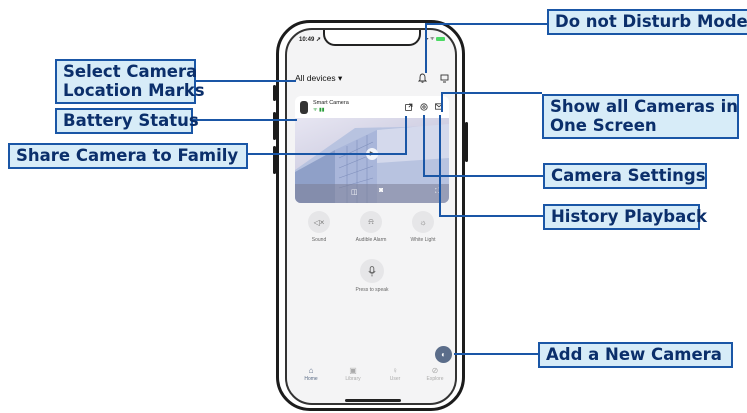  I want to click on tab-home: ⌂ Home, so click(311, 374).